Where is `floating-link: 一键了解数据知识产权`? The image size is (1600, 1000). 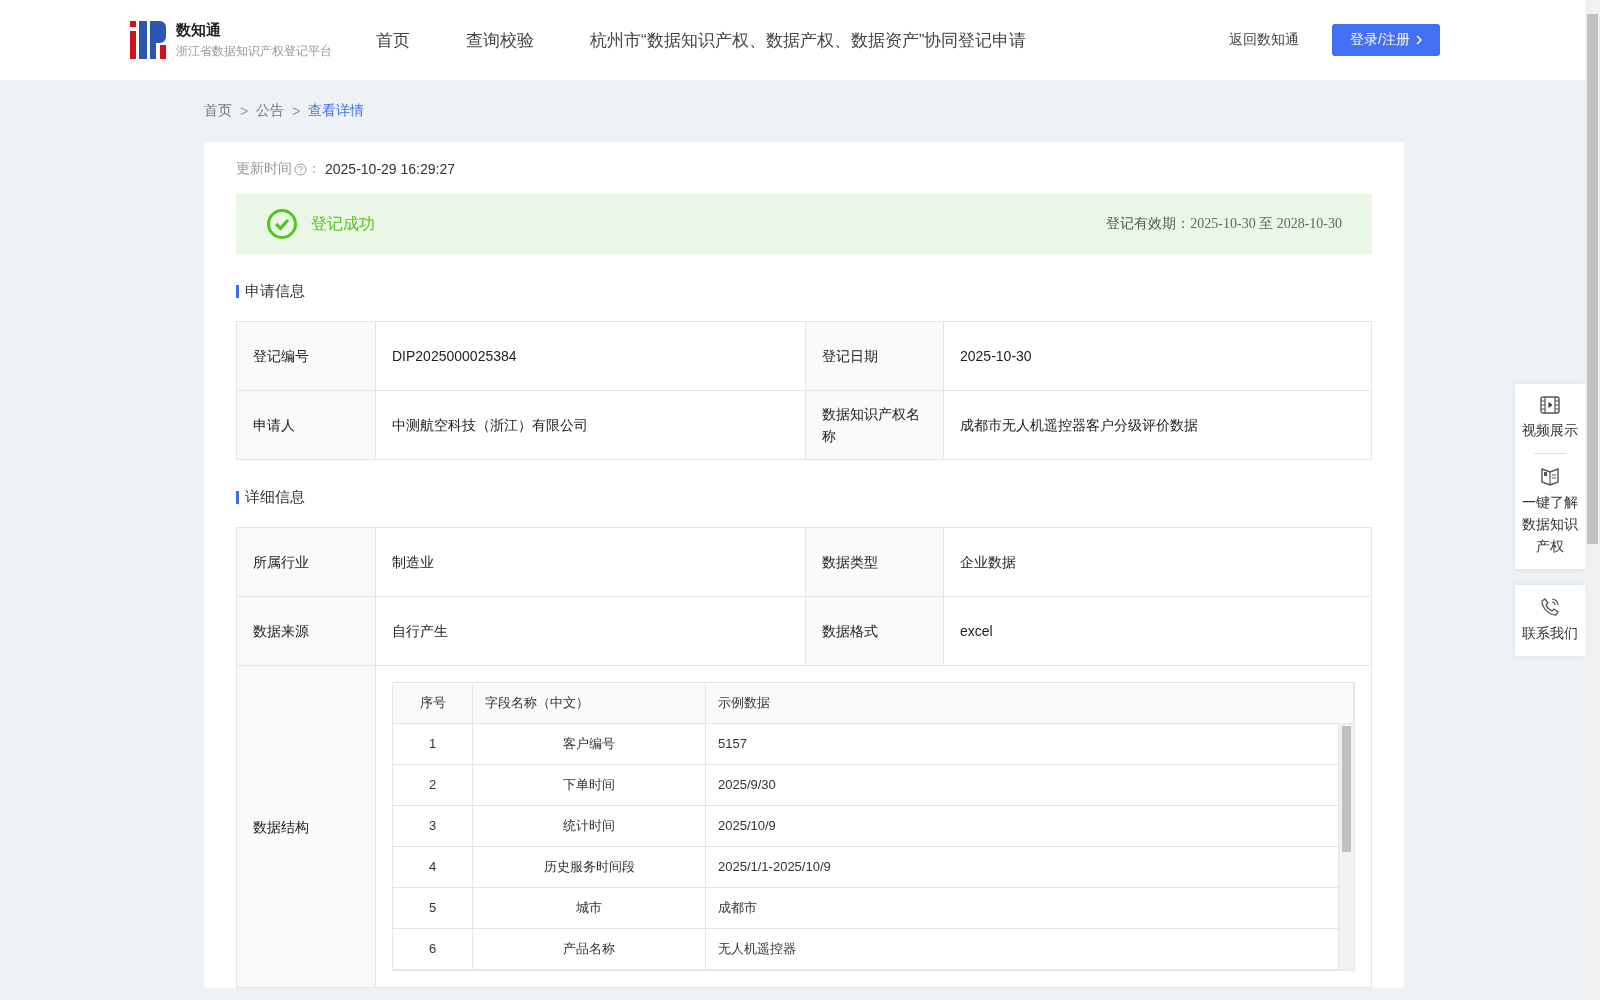
floating-link: 一键了解数据知识产权 is located at coordinates (1550, 524).